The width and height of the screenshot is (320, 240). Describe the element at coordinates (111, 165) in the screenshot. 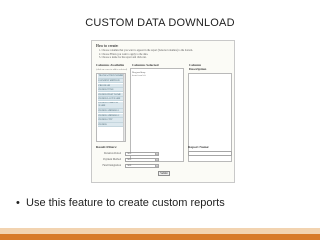

I see `filter-label: Fund Designation` at that location.